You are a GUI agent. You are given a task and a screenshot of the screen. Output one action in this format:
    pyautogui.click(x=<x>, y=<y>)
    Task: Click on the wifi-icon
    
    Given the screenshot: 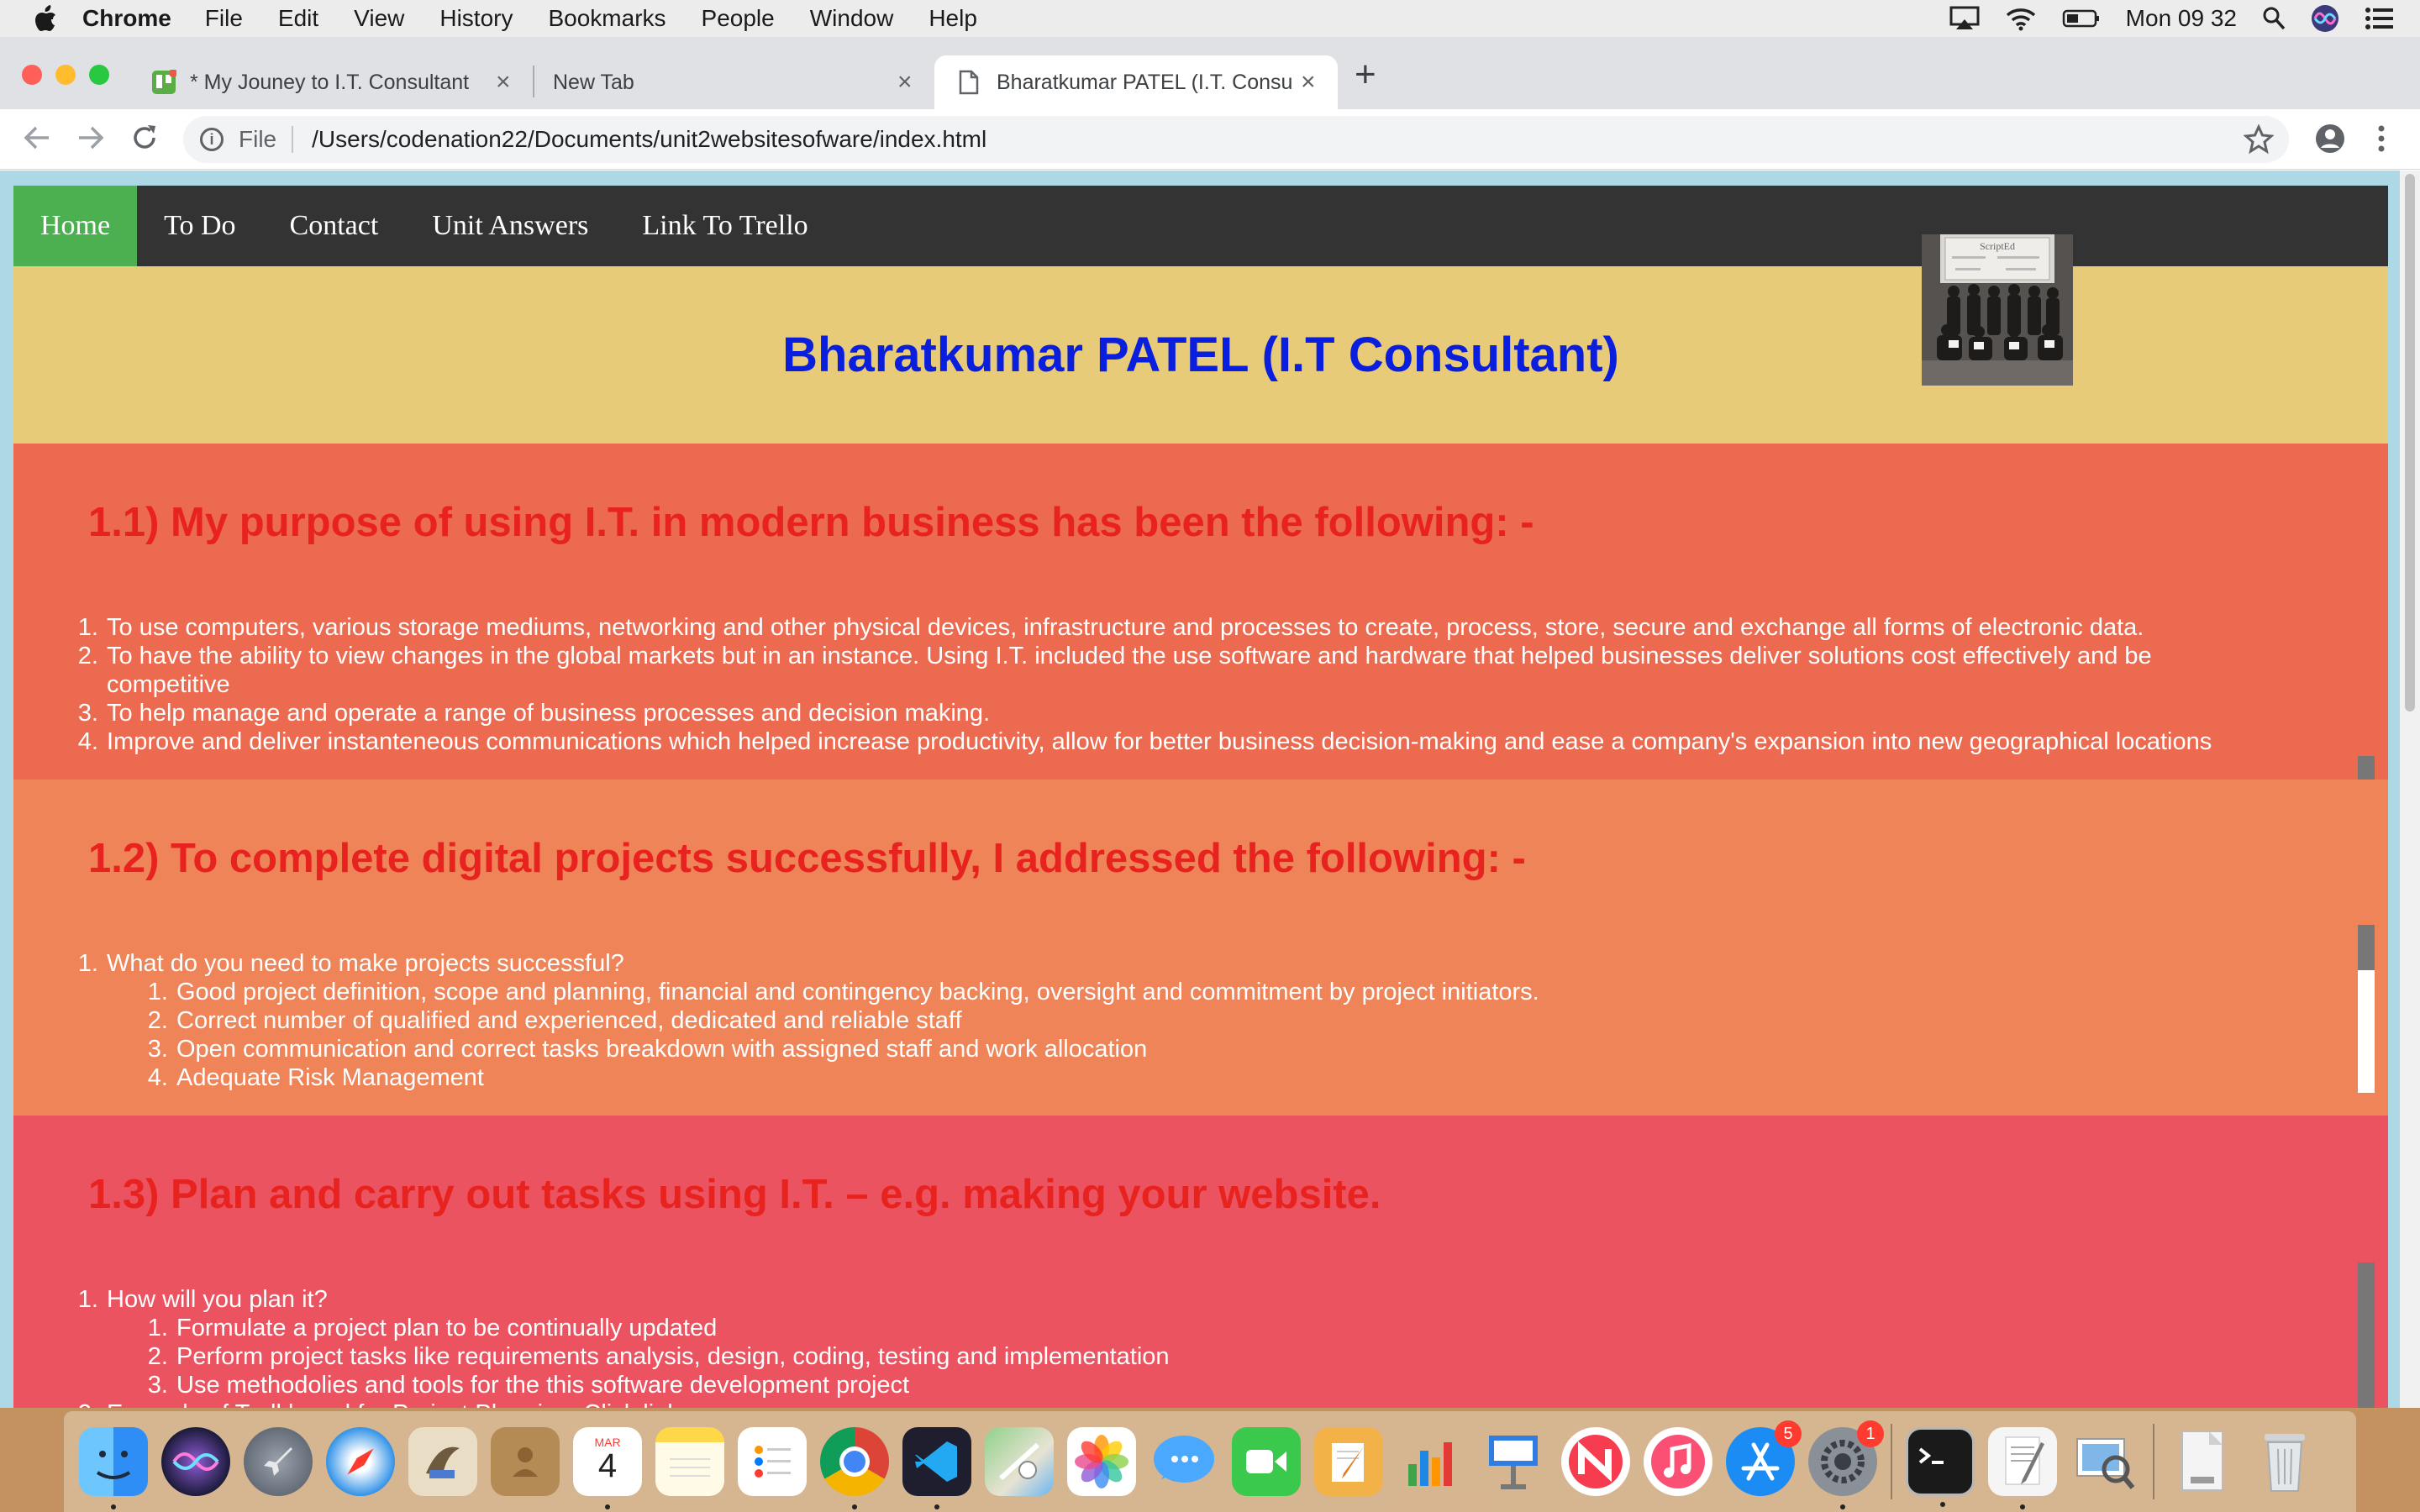 What is the action you would take?
    pyautogui.click(x=2021, y=18)
    